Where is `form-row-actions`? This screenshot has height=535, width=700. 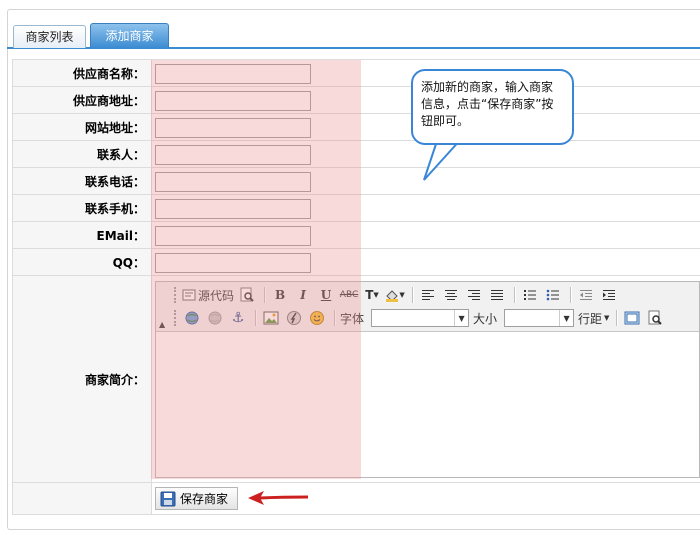 form-row-actions is located at coordinates (356, 499).